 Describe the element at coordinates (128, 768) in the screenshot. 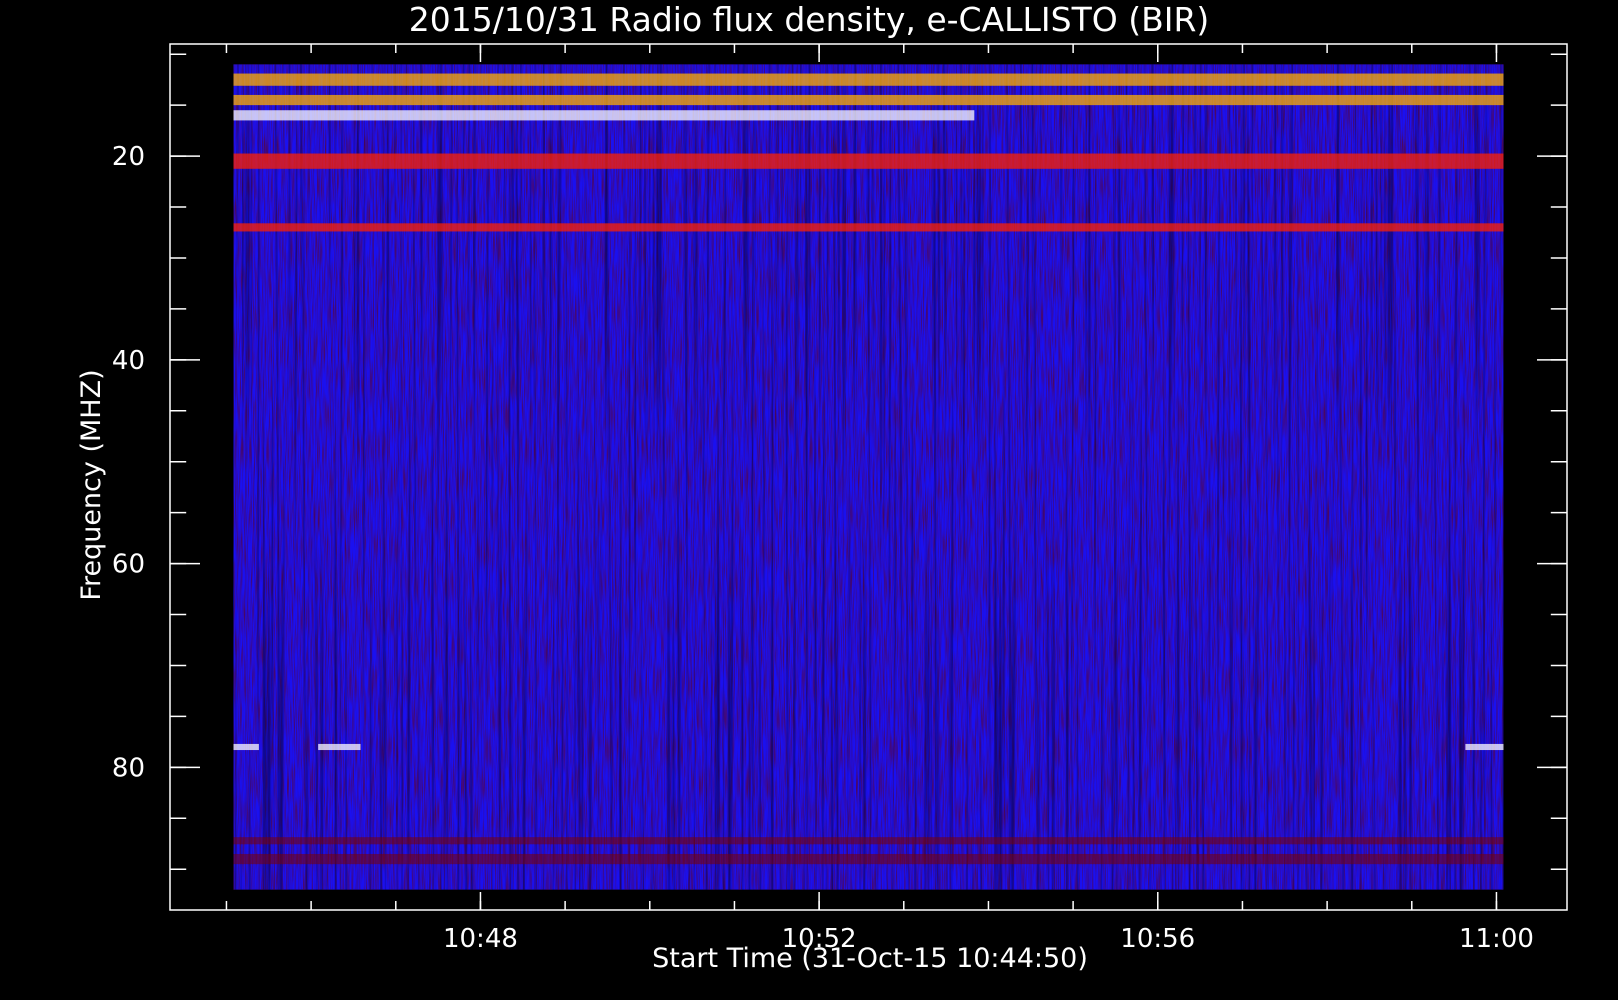

I see `y-tick-label: 80` at that location.